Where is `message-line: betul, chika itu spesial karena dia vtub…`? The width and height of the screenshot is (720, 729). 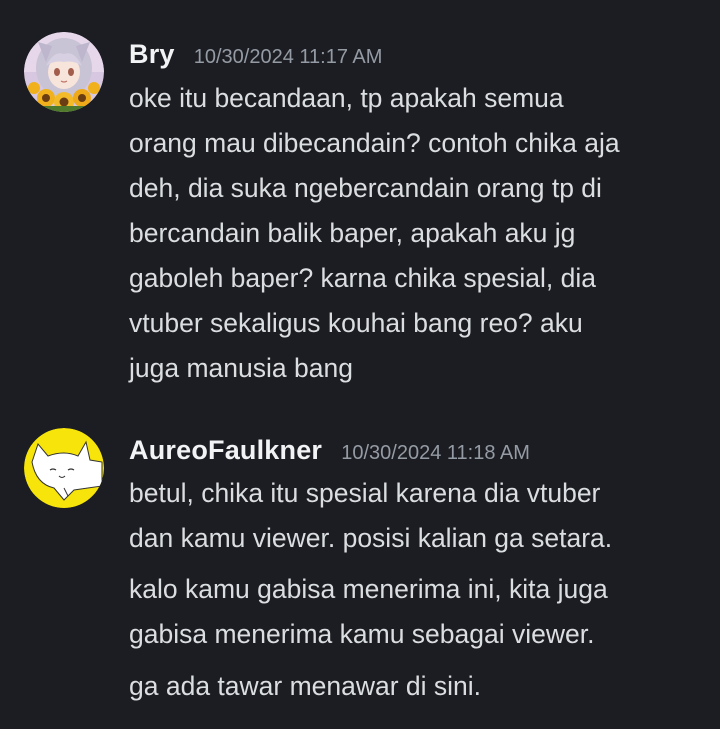 message-line: betul, chika itu spesial karena dia vtub… is located at coordinates (365, 493).